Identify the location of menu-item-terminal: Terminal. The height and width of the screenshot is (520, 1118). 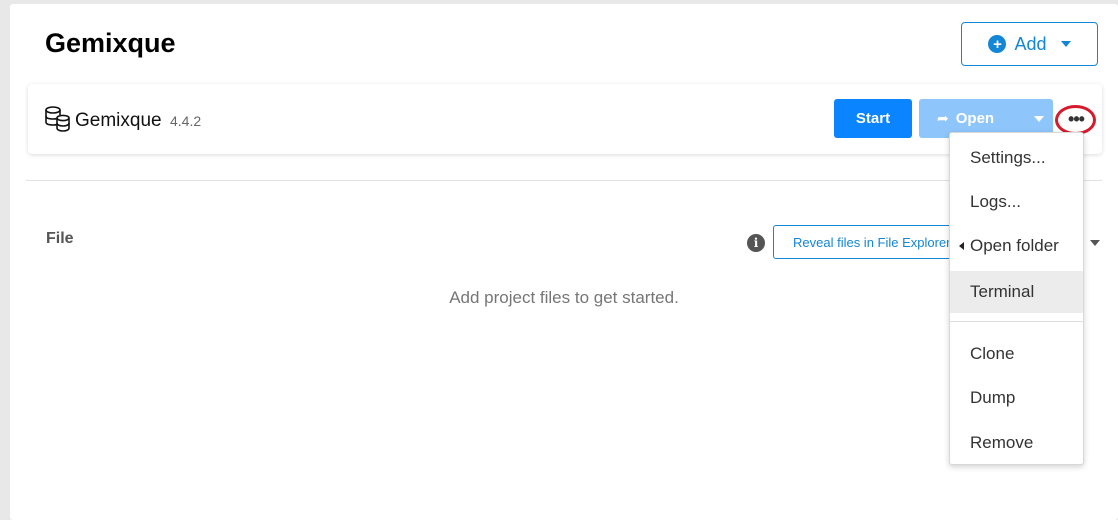
(1016, 292).